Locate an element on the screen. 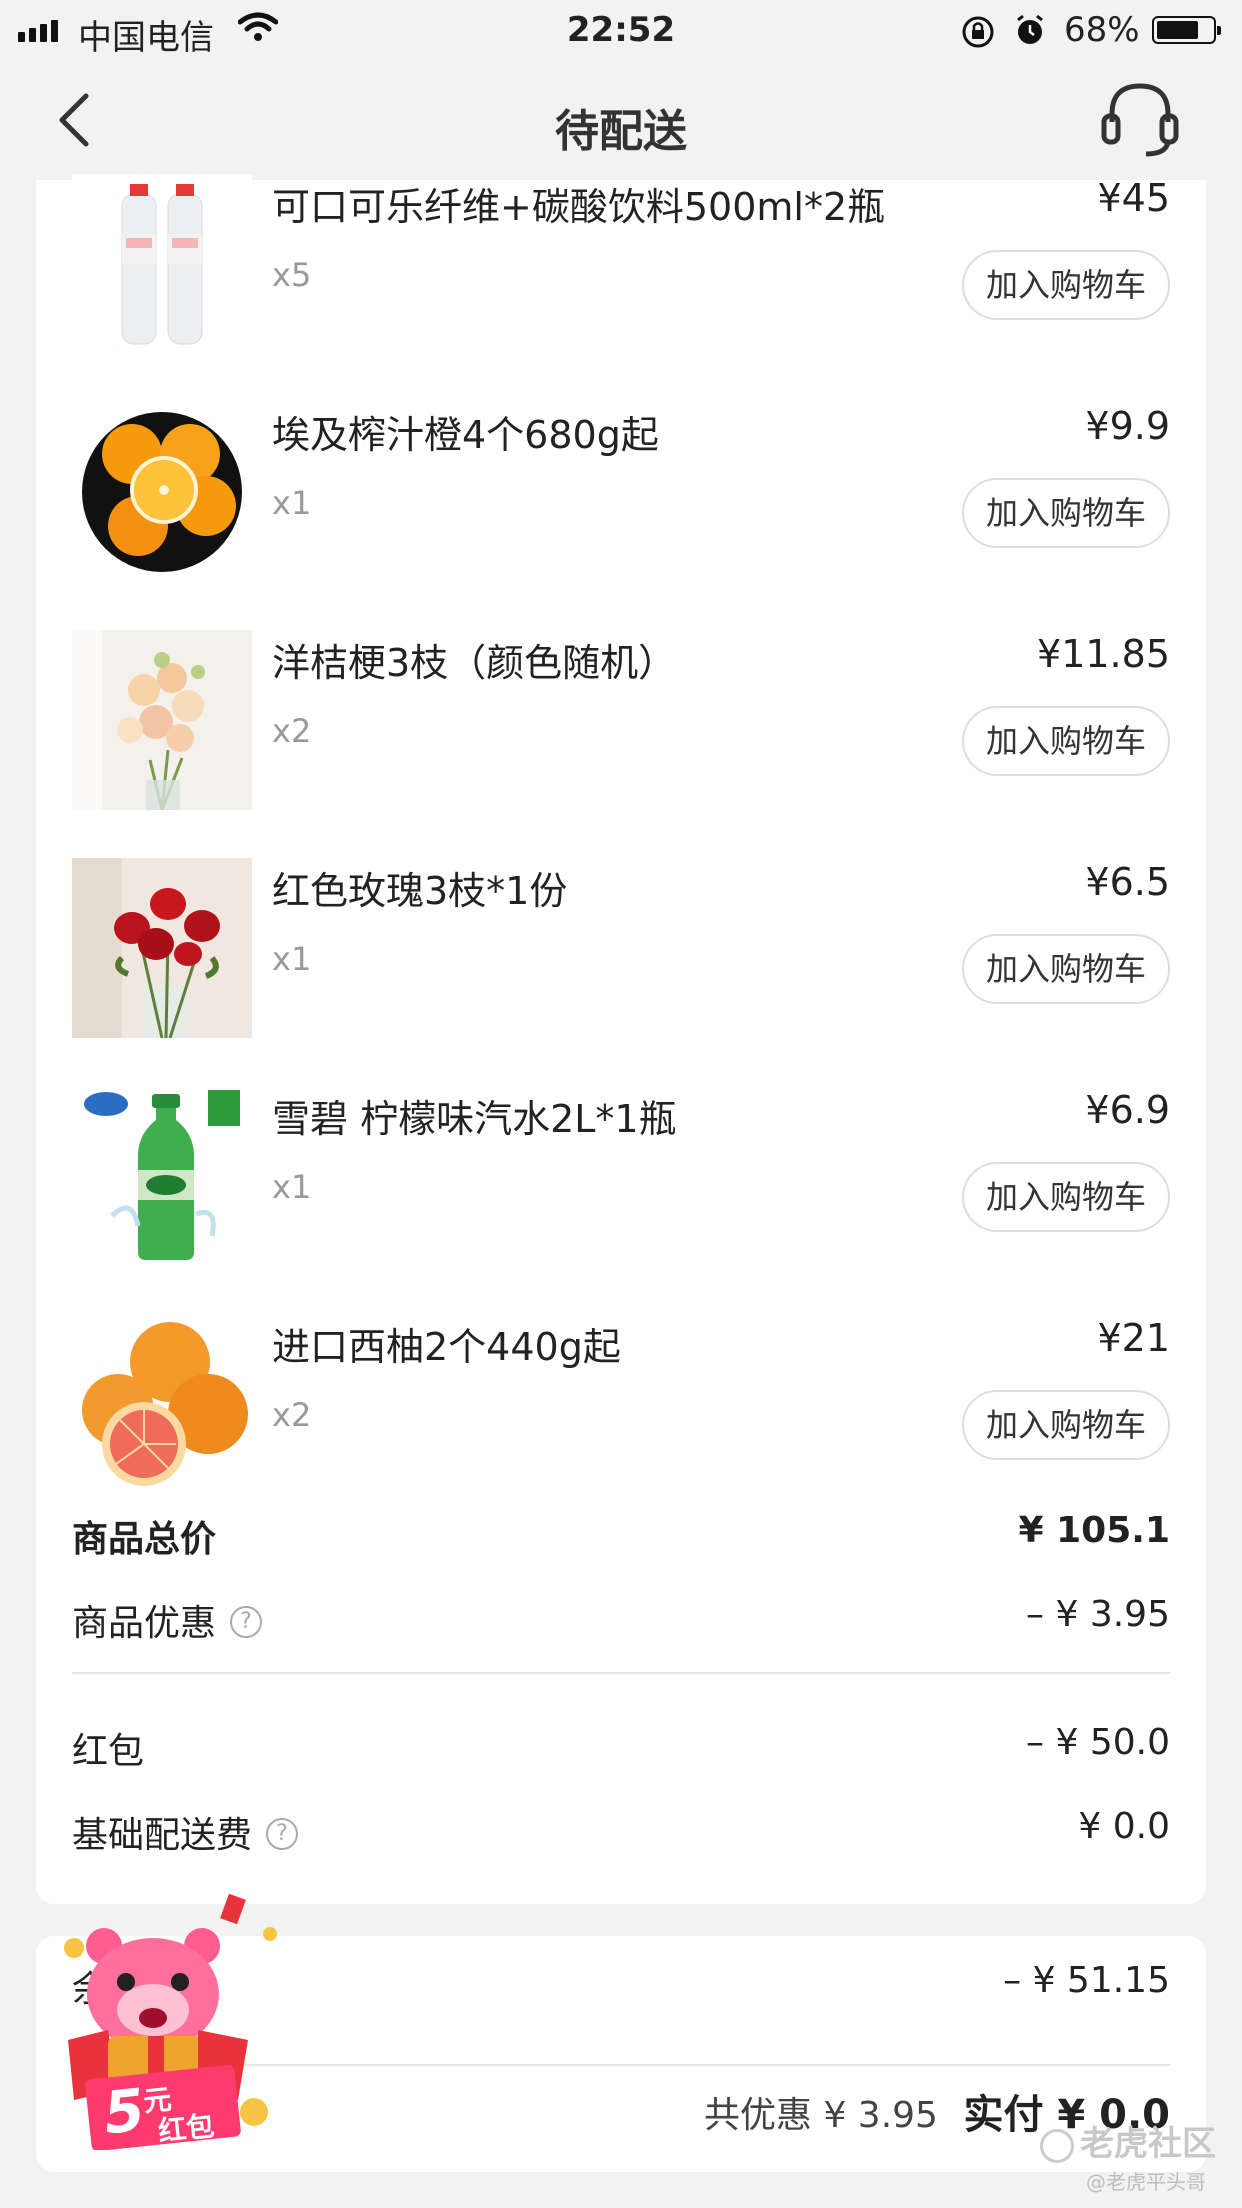 This screenshot has width=1242, height=2208. product-image-grapefruit is located at coordinates (162, 1404).